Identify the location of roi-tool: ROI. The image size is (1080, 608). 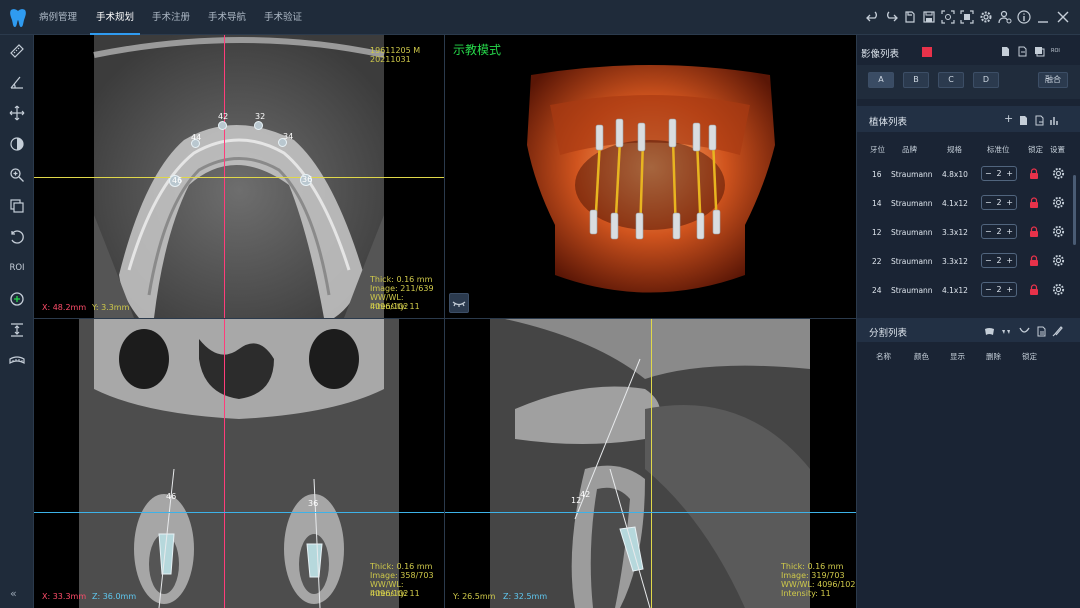
(17, 268).